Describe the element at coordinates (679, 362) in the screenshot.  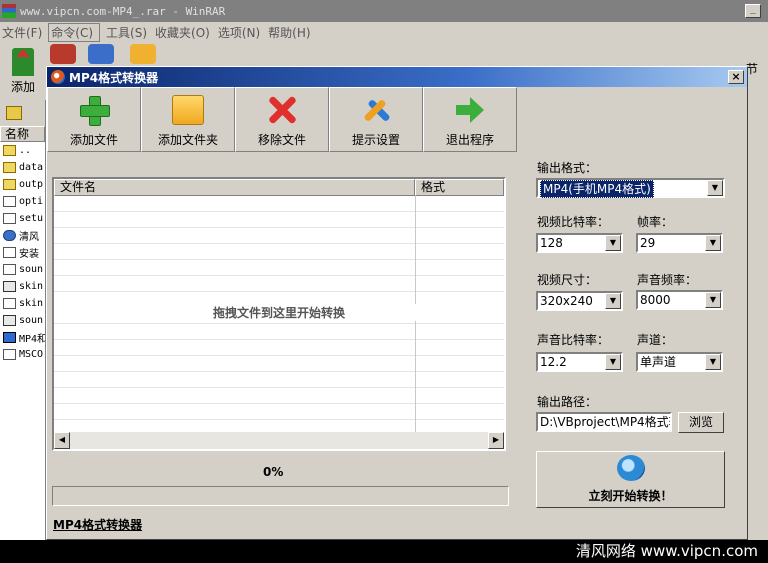
I see `channel-select: 单声道 ▼` at that location.